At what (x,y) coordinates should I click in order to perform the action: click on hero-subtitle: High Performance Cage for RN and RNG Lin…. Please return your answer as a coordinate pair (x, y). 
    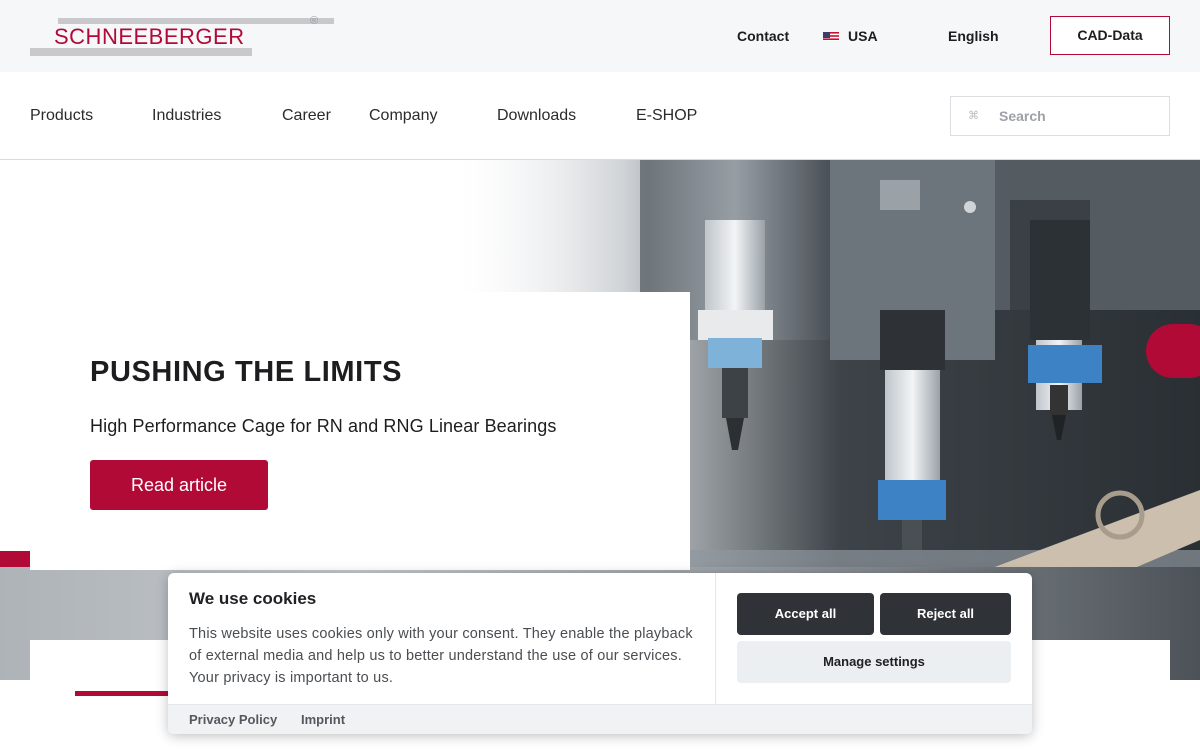
    Looking at the image, I should click on (323, 426).